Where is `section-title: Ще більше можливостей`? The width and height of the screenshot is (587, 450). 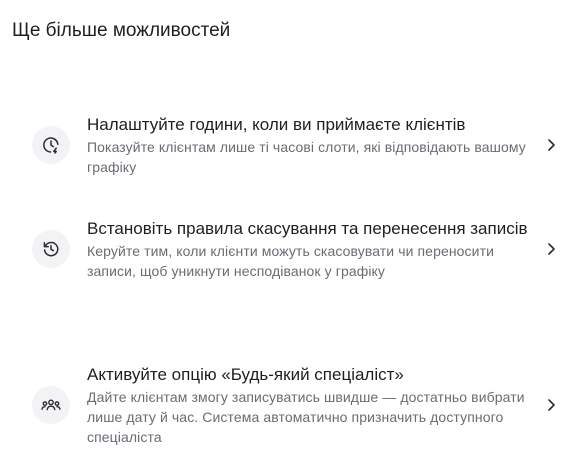
section-title: Ще більше можливостей is located at coordinates (121, 30).